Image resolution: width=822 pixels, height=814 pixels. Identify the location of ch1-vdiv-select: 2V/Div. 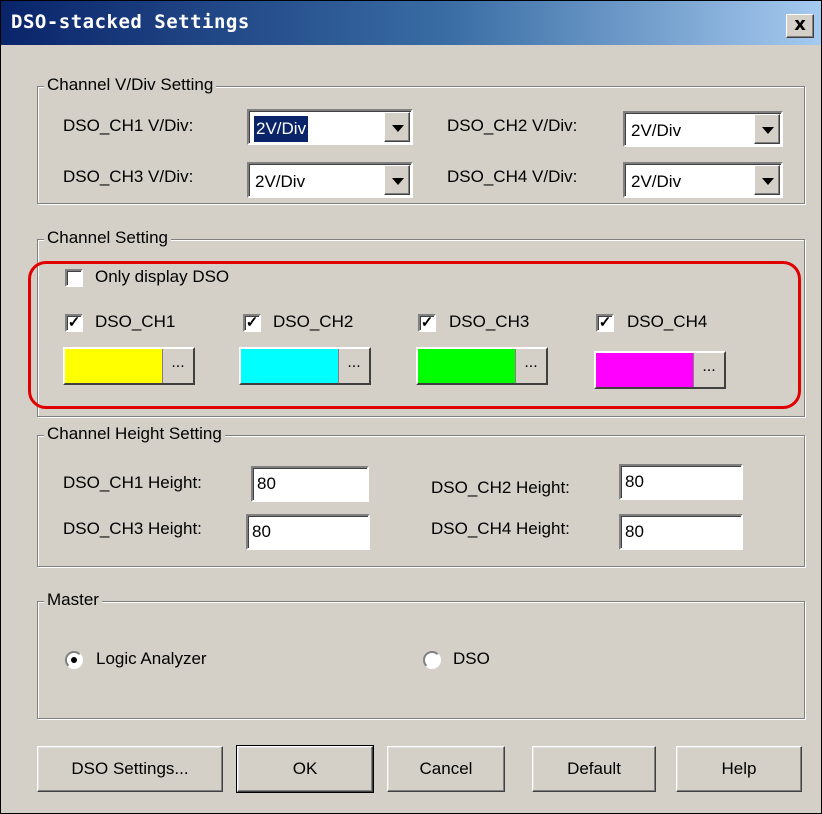
(330, 127).